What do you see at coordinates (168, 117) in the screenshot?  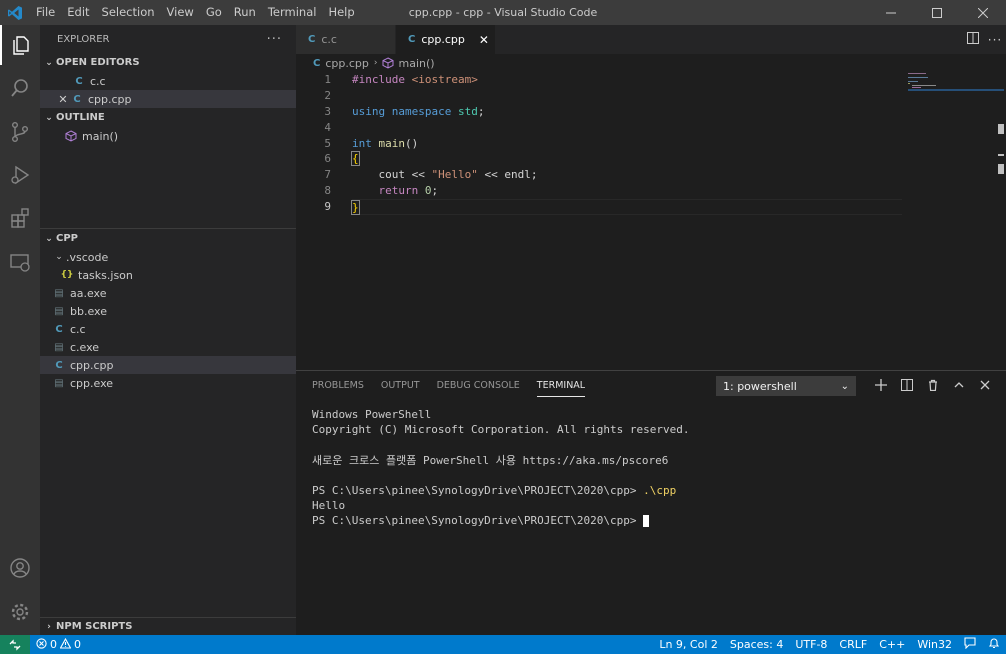 I see `outline-header: ⌄ OUTLINE` at bounding box center [168, 117].